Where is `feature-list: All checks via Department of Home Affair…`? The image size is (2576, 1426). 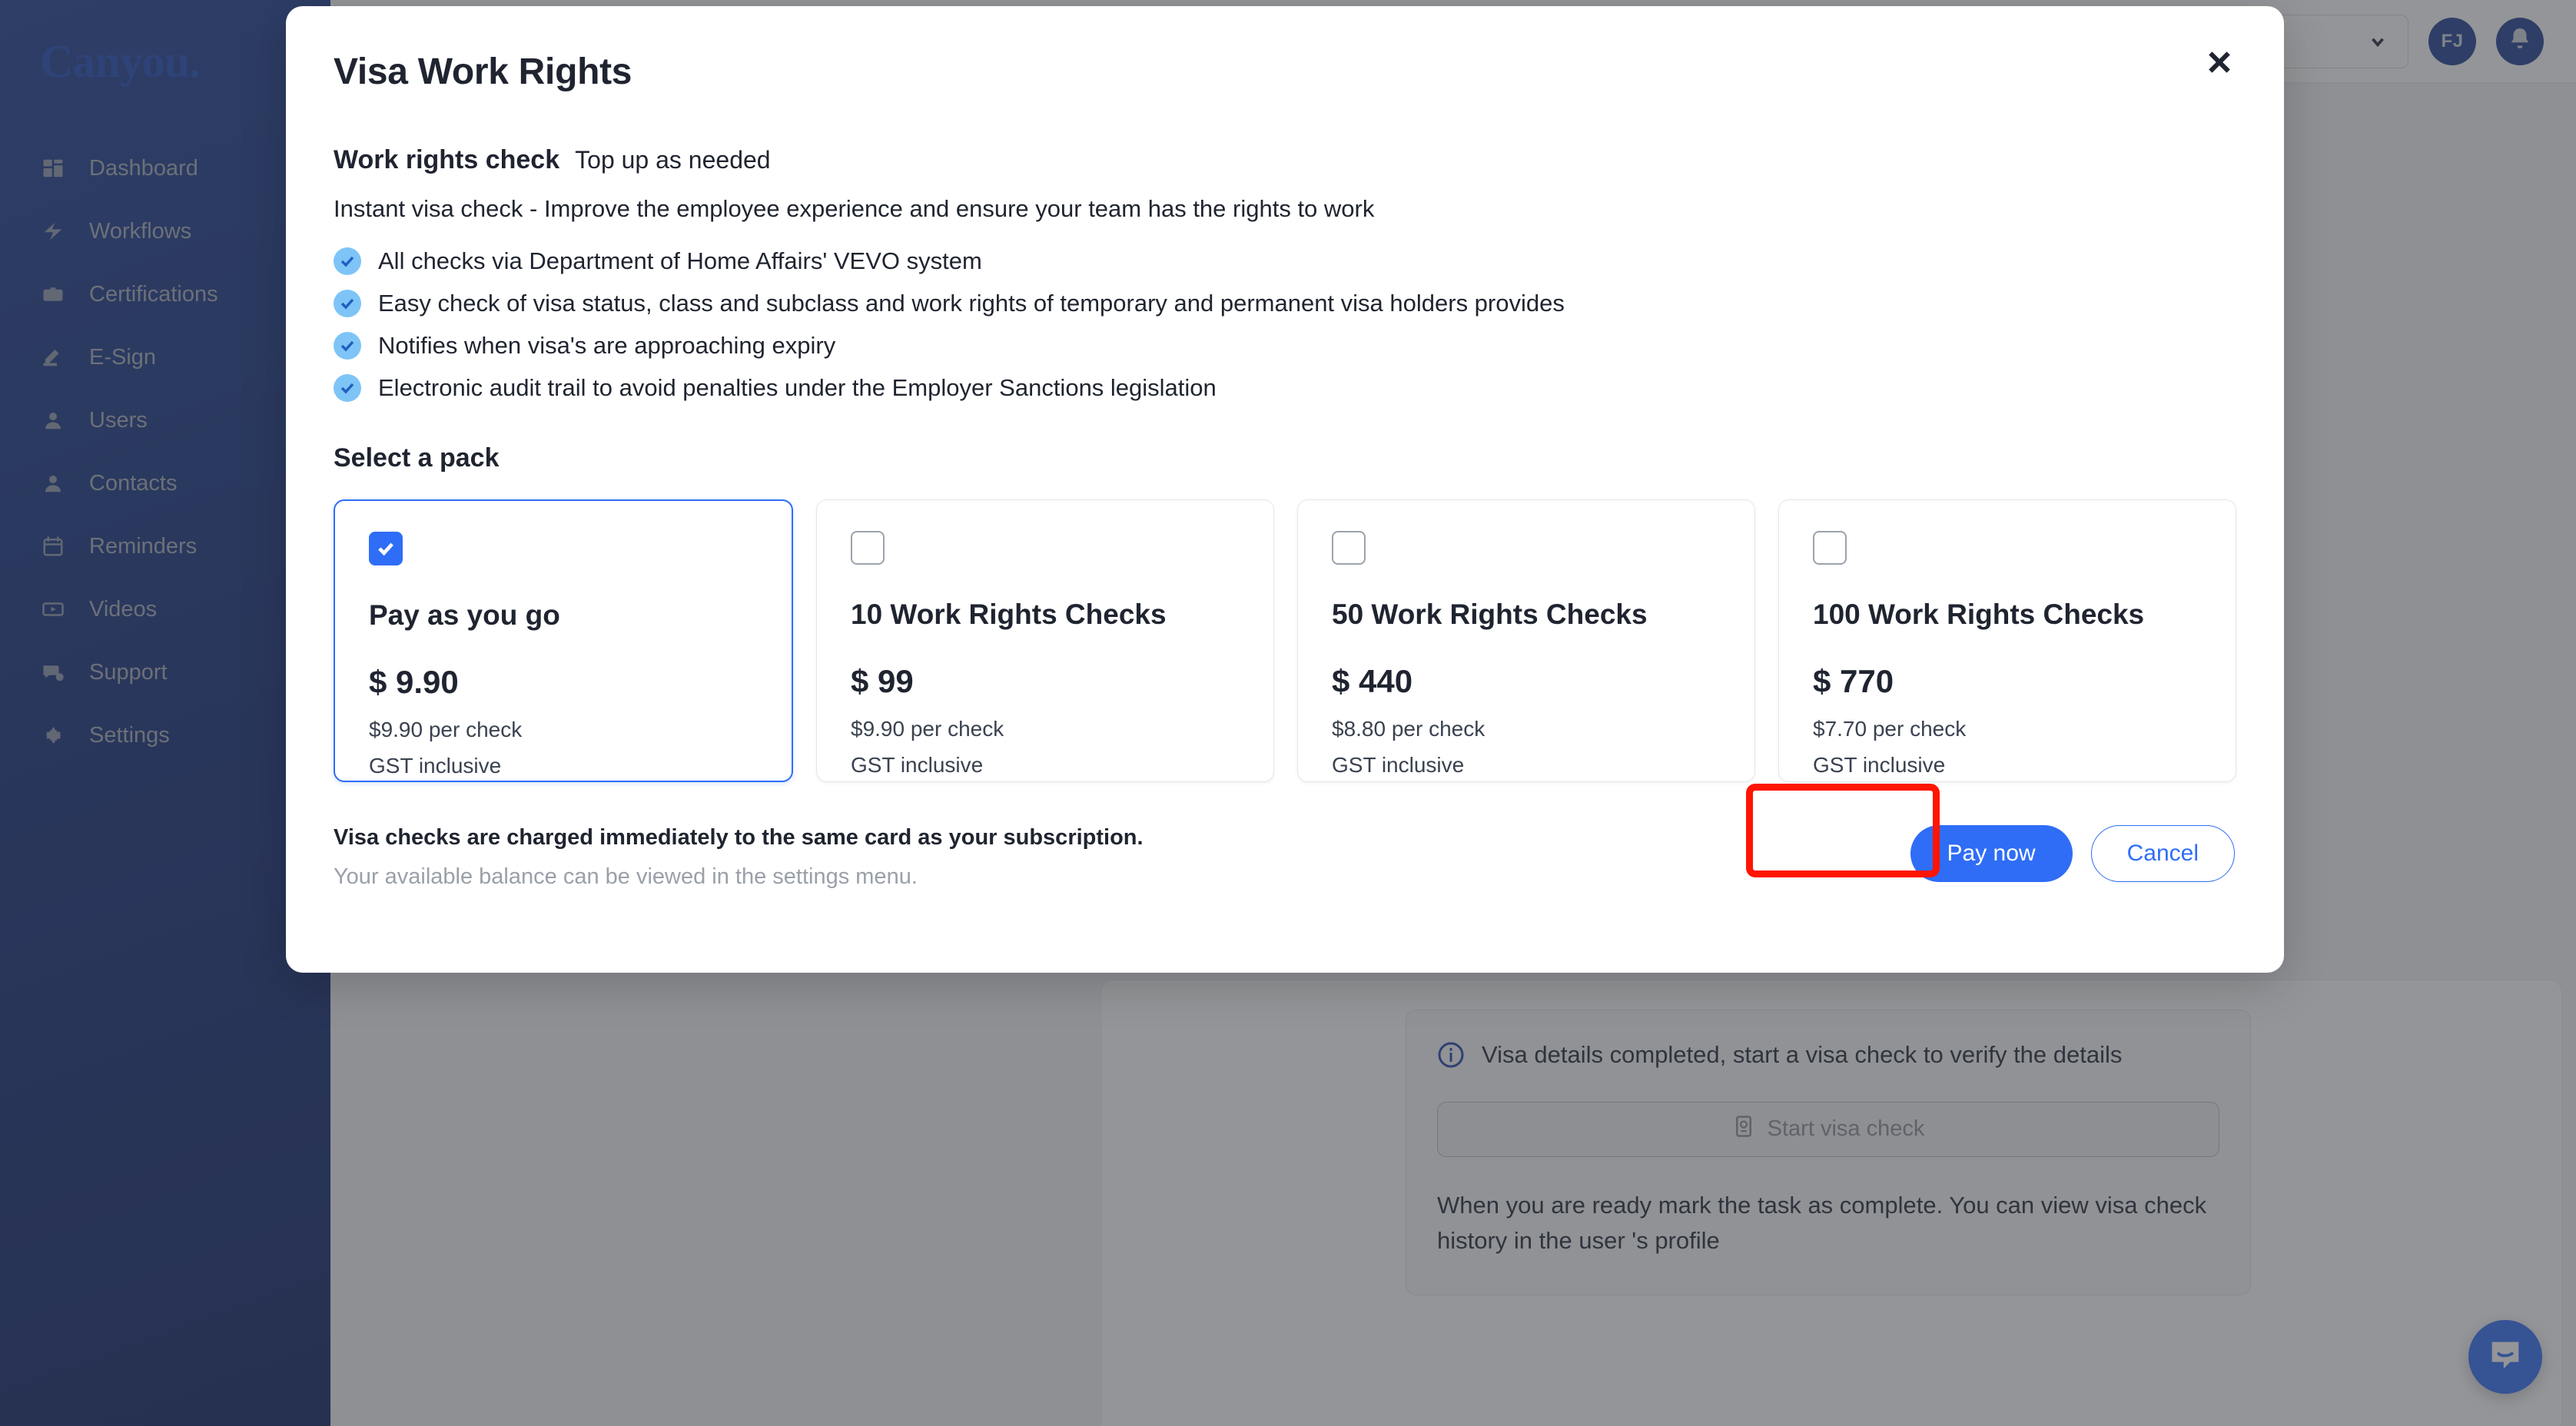
feature-list: All checks via Department of Home Affair… is located at coordinates (1285, 324).